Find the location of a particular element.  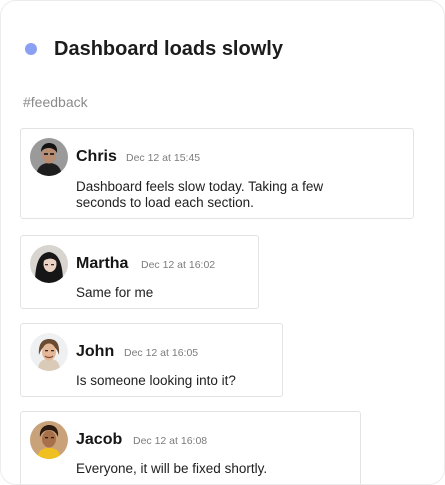

message-text: Everyone, it will be fixed shortly. is located at coordinates (172, 468).